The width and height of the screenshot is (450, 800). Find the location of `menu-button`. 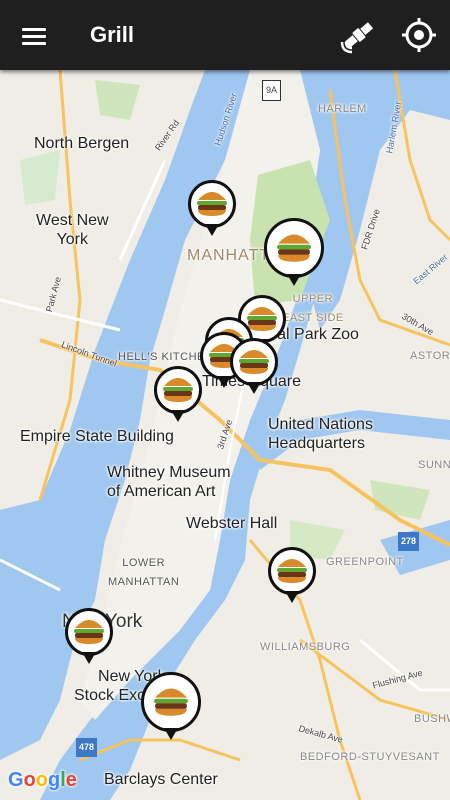

menu-button is located at coordinates (34, 36).